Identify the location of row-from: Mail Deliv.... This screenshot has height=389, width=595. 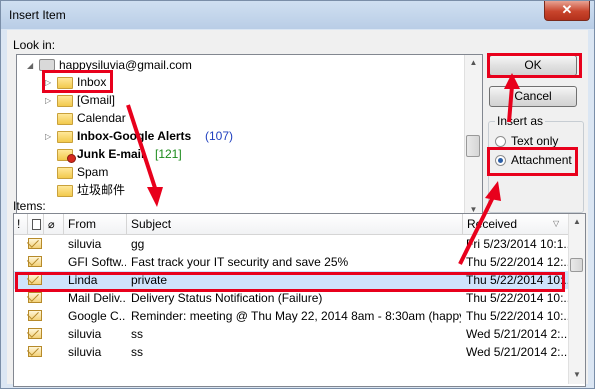
(97, 298).